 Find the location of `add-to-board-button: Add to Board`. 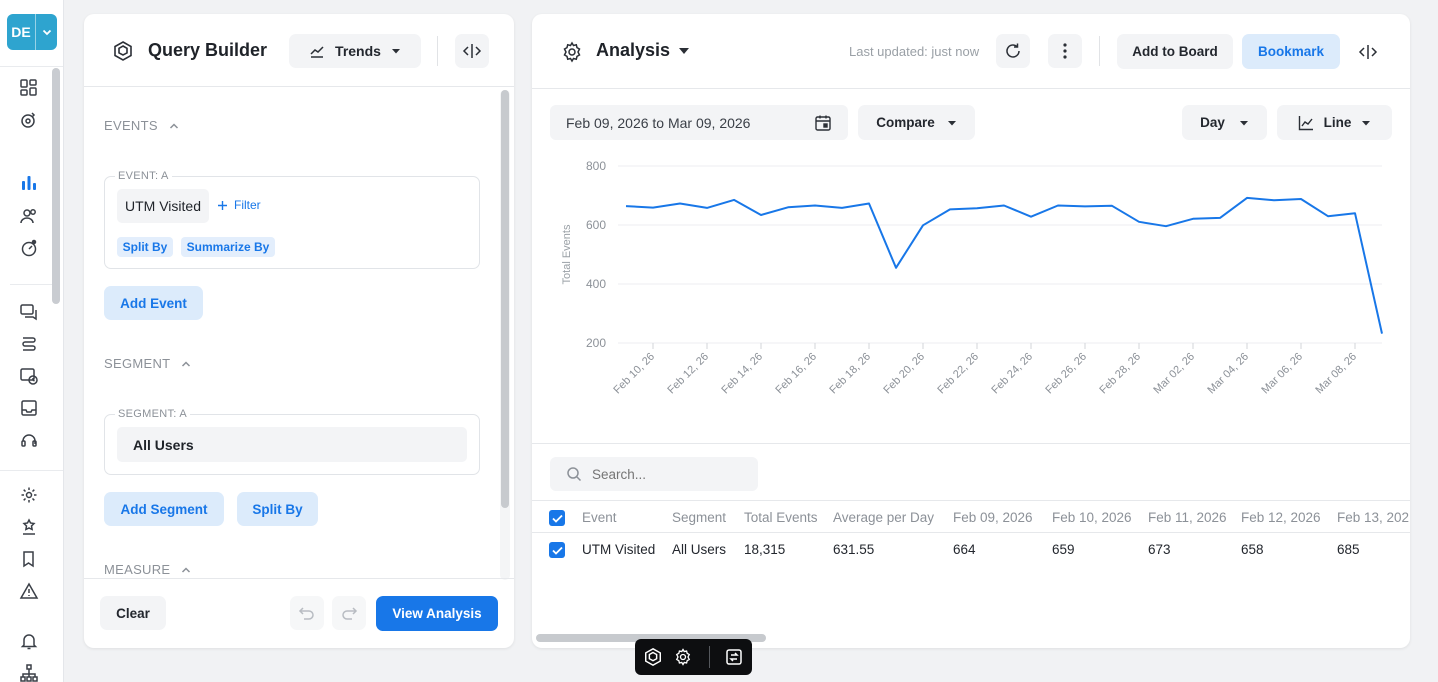

add-to-board-button: Add to Board is located at coordinates (1175, 51).